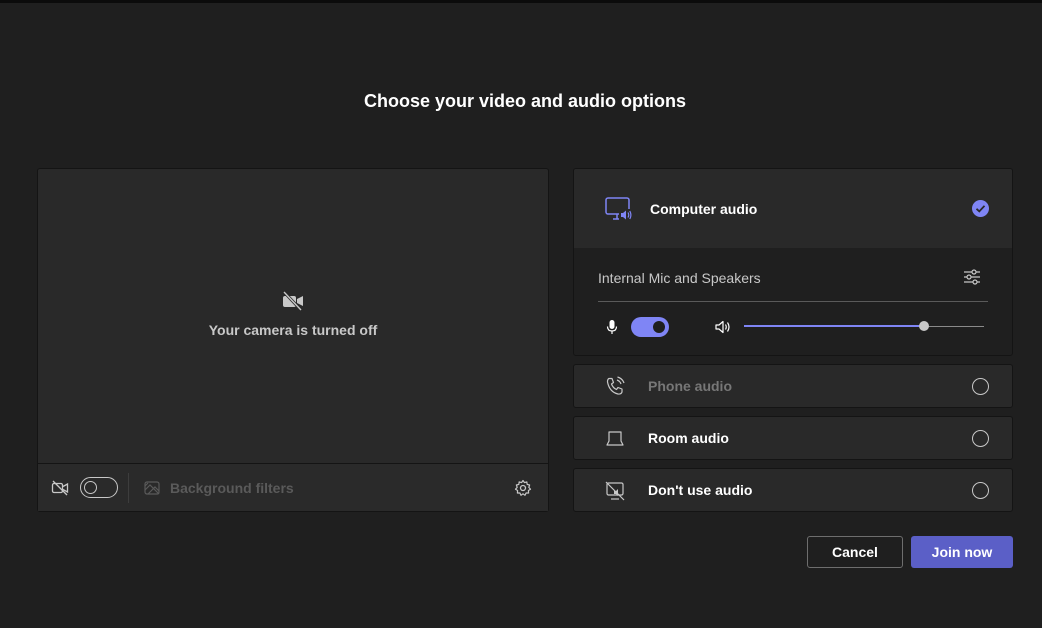 The image size is (1042, 628). I want to click on computer-audio-card: Computer audio Internal Mic and Speakers, so click(793, 262).